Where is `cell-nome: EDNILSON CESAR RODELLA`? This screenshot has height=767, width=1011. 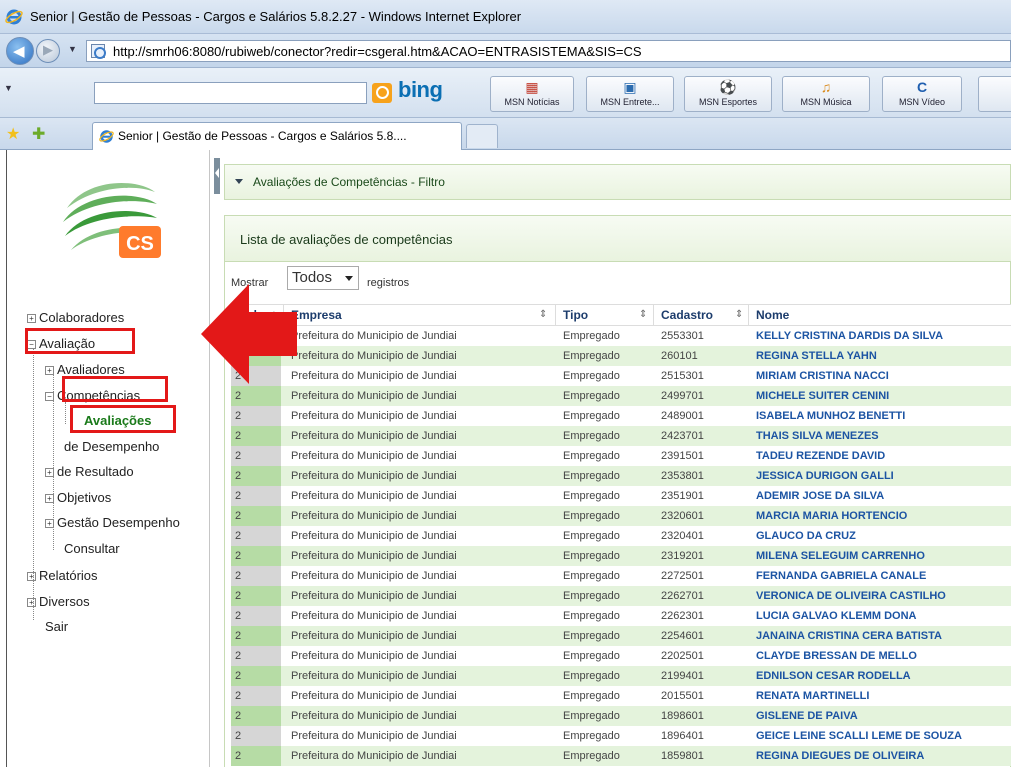 cell-nome: EDNILSON CESAR RODELLA is located at coordinates (833, 676).